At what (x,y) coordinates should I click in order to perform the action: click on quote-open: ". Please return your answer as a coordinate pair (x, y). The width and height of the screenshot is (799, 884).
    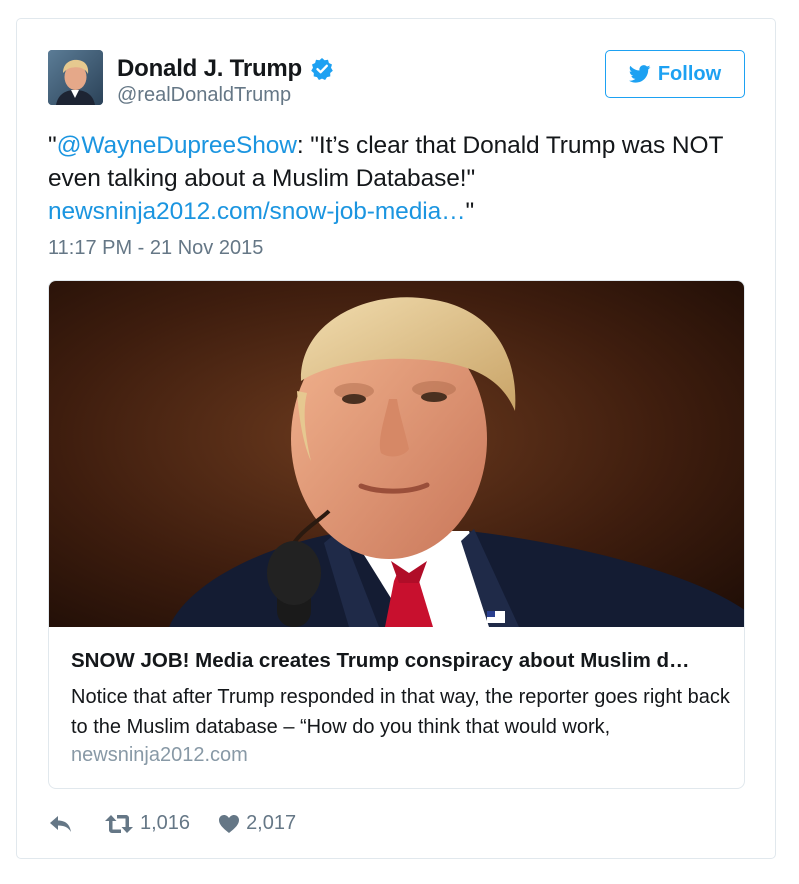
    Looking at the image, I should click on (52, 145).